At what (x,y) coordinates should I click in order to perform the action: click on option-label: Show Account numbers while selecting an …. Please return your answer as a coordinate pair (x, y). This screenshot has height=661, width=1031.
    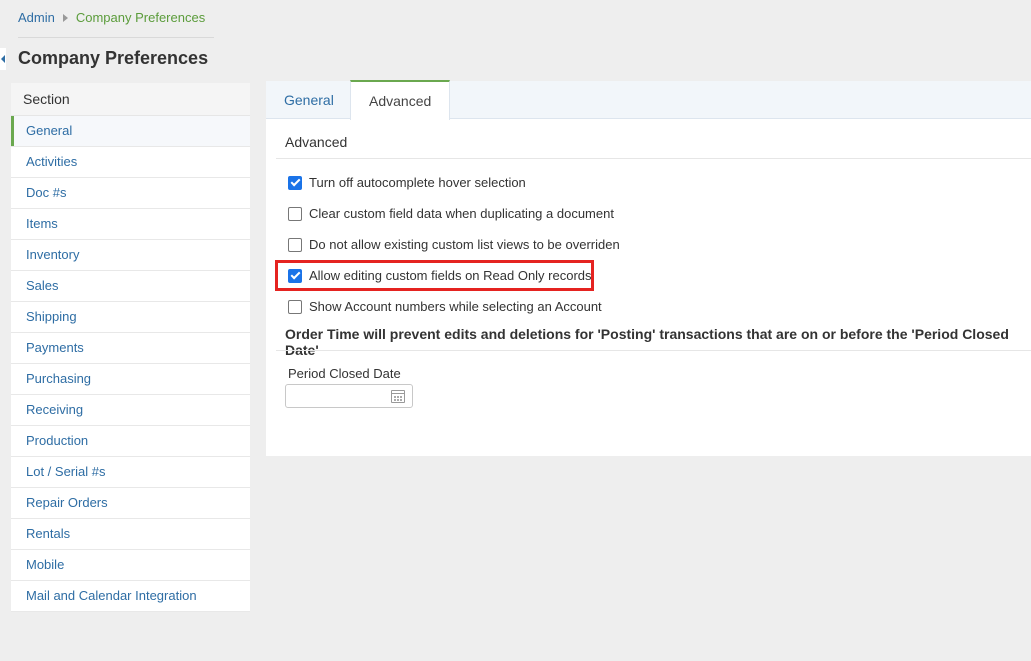
    Looking at the image, I should click on (455, 306).